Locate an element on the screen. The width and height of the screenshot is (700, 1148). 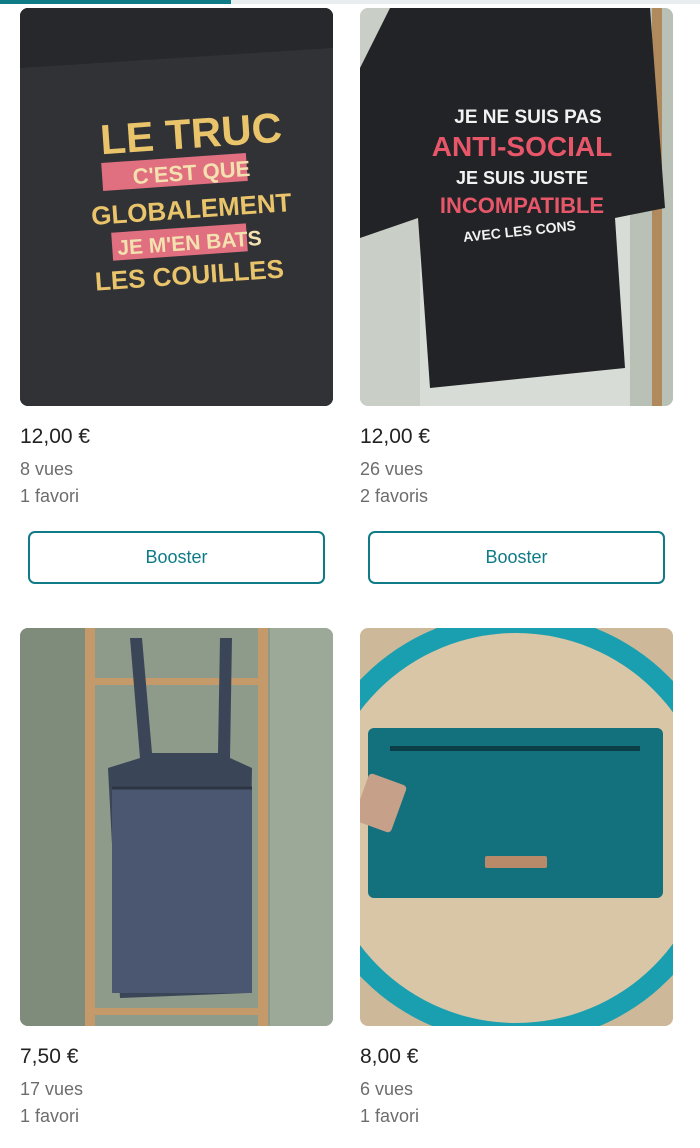
shirt-print-line: INCOMPATIBLE is located at coordinates (522, 205).